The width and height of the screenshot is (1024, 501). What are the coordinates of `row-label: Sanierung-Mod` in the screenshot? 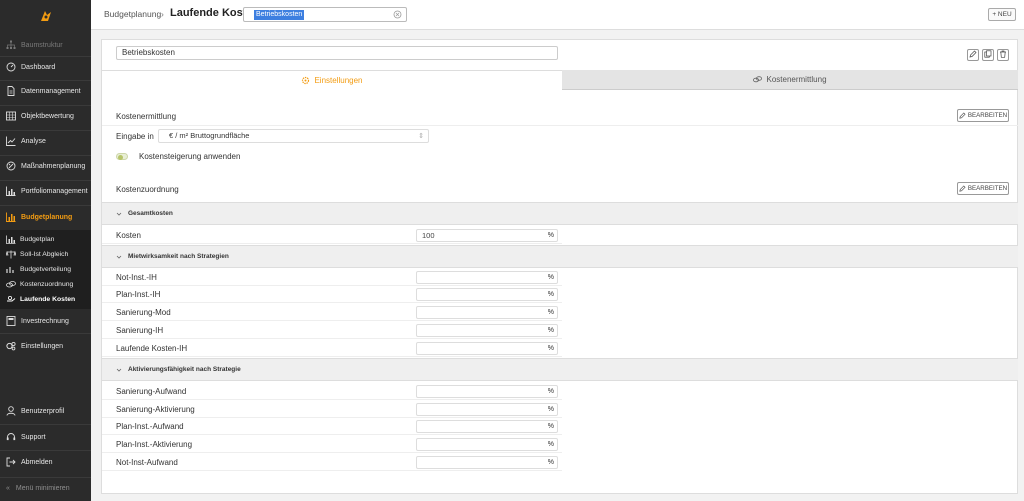 It's located at (143, 312).